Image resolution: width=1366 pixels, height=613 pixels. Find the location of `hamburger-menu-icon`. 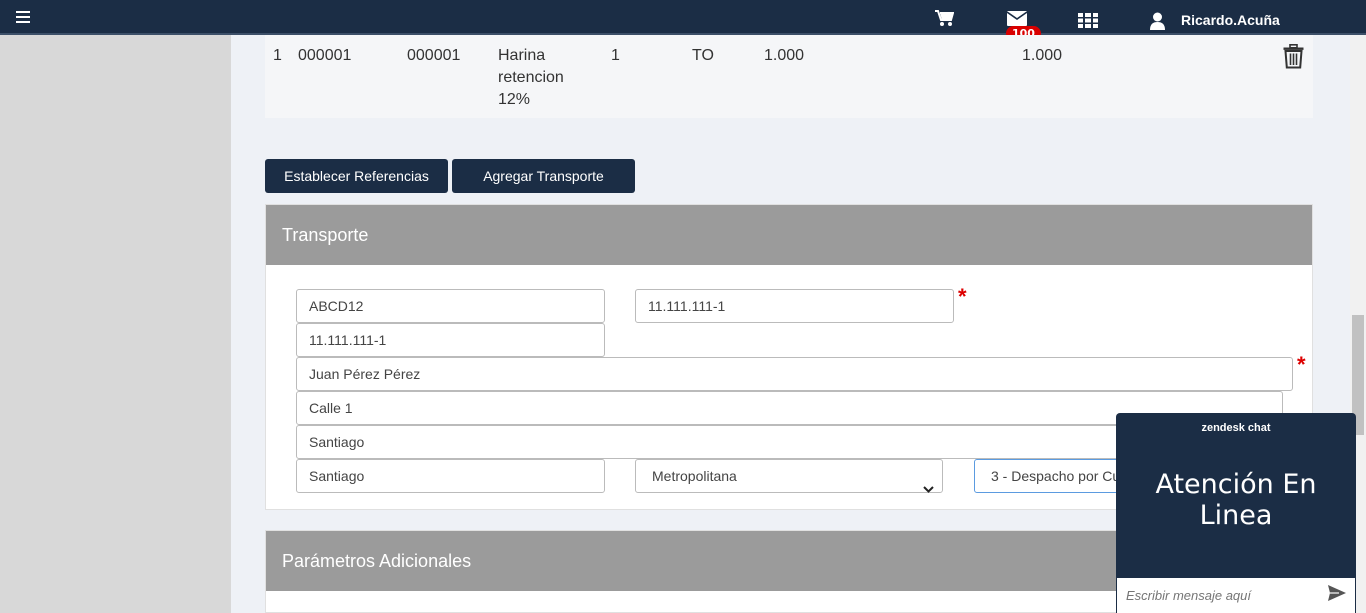

hamburger-menu-icon is located at coordinates (23, 17).